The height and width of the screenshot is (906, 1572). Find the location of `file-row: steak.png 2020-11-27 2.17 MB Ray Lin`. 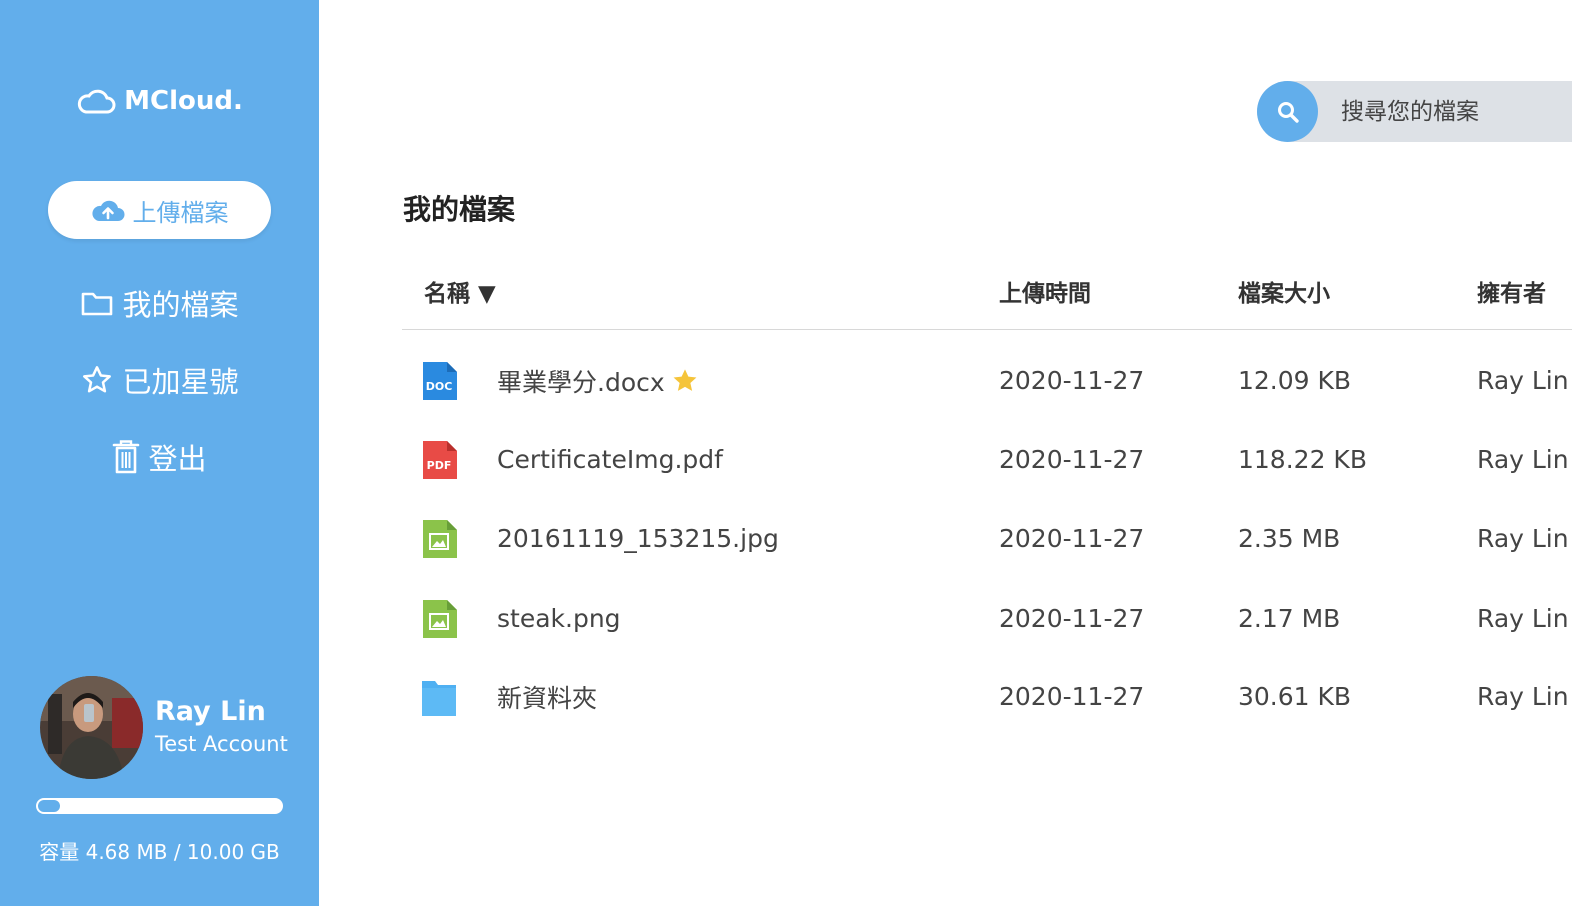

file-row: steak.png 2020-11-27 2.17 MB Ray Lin is located at coordinates (987, 618).